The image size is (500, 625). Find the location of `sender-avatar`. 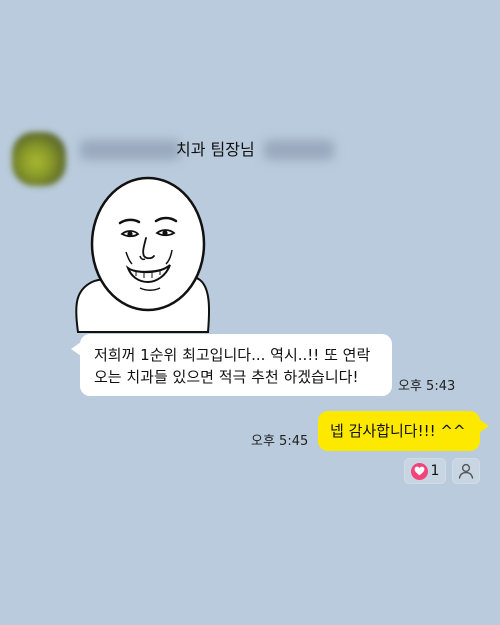

sender-avatar is located at coordinates (39, 159).